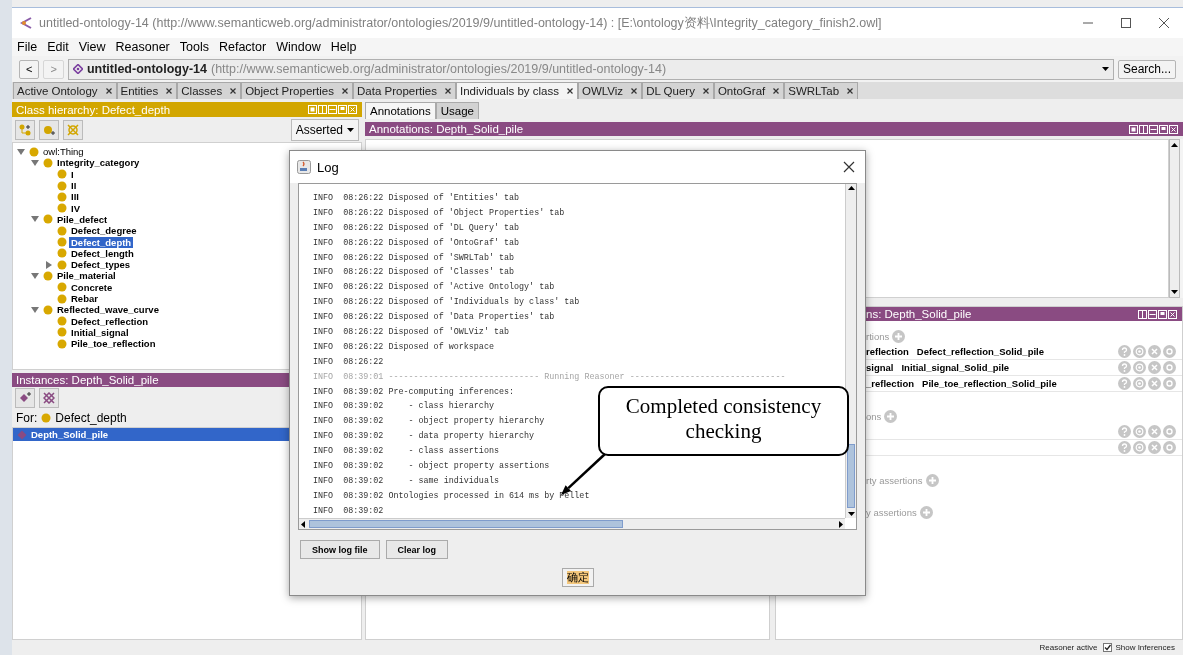  What do you see at coordinates (49, 398) in the screenshot?
I see `delete-individual-button` at bounding box center [49, 398].